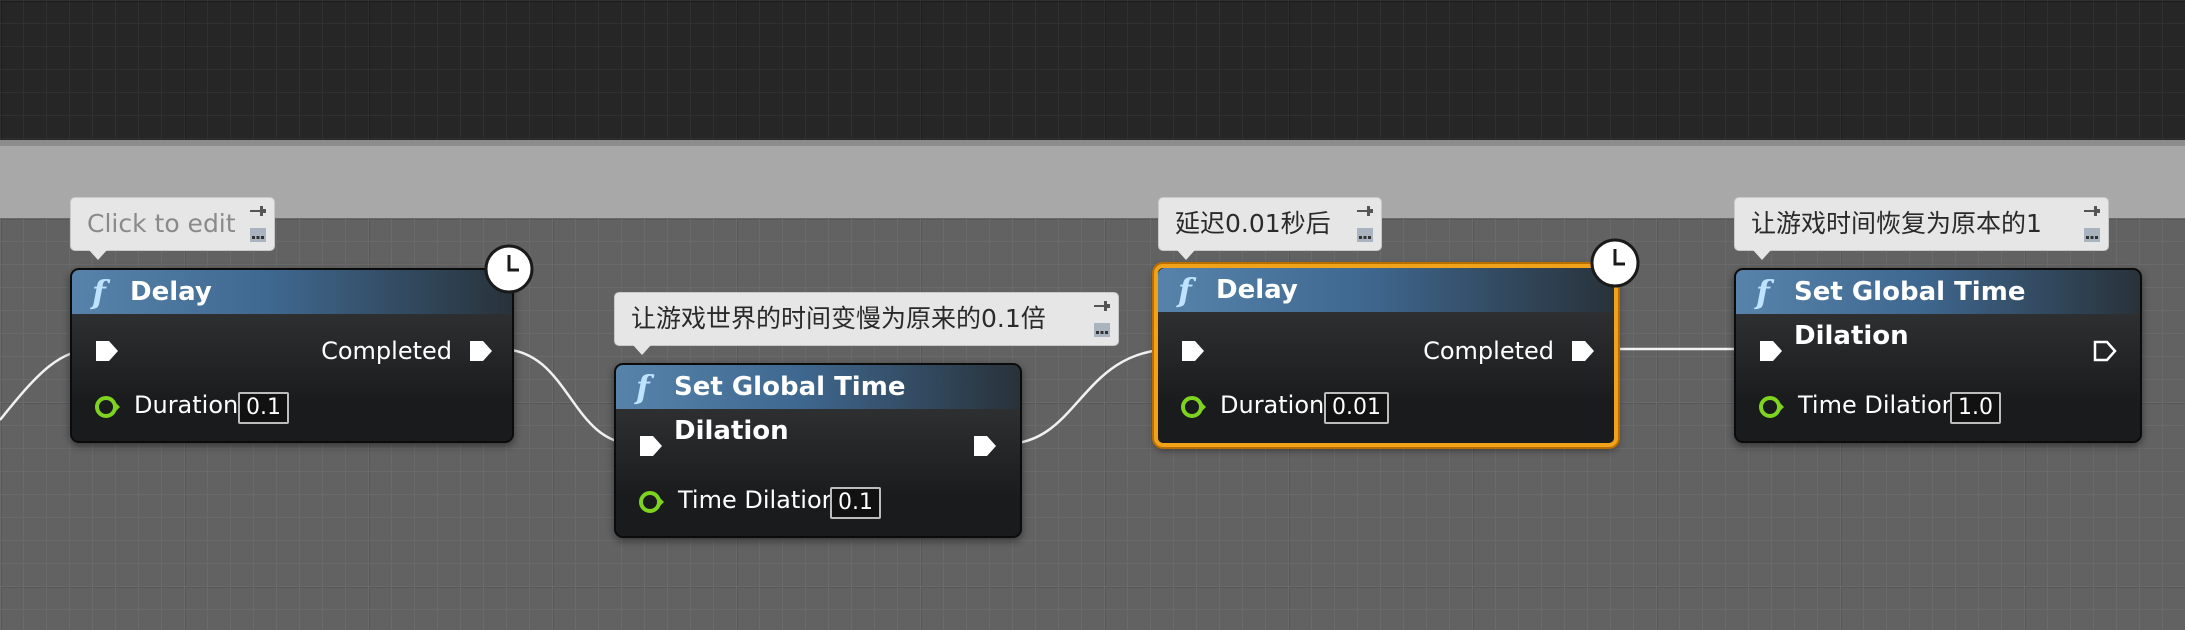 This screenshot has width=2185, height=630. I want to click on comment-set2: 让游戏时间恢复为原本的1, so click(1921, 228).